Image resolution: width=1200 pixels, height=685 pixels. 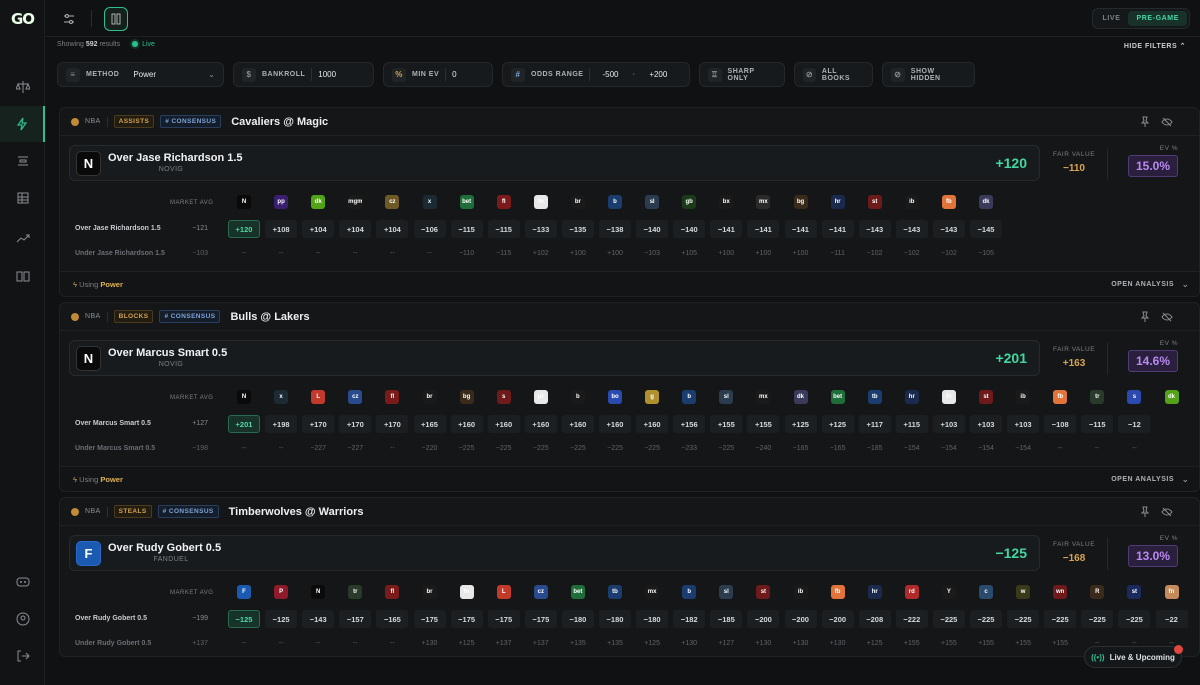 I want to click on over-odds-cell: −141, so click(x=837, y=229).